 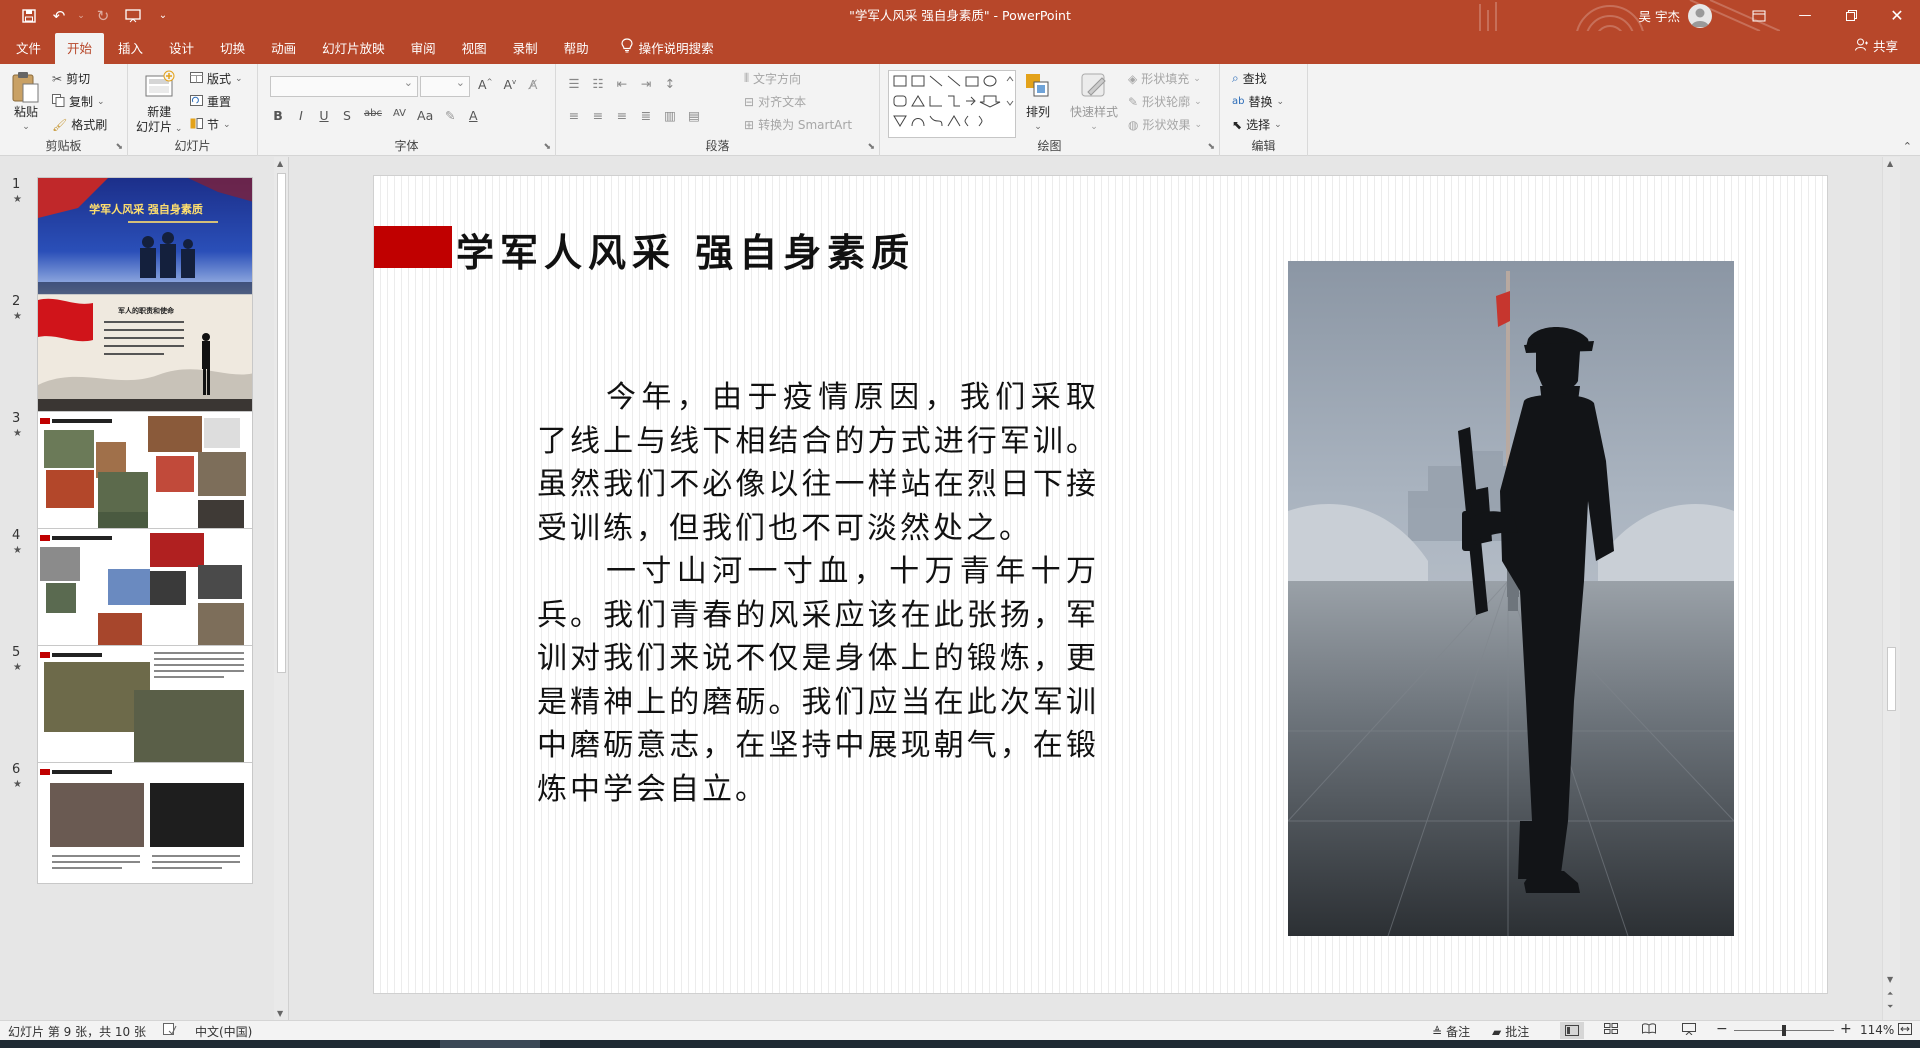 What do you see at coordinates (1511, 598) in the screenshot?
I see `soldier-photo` at bounding box center [1511, 598].